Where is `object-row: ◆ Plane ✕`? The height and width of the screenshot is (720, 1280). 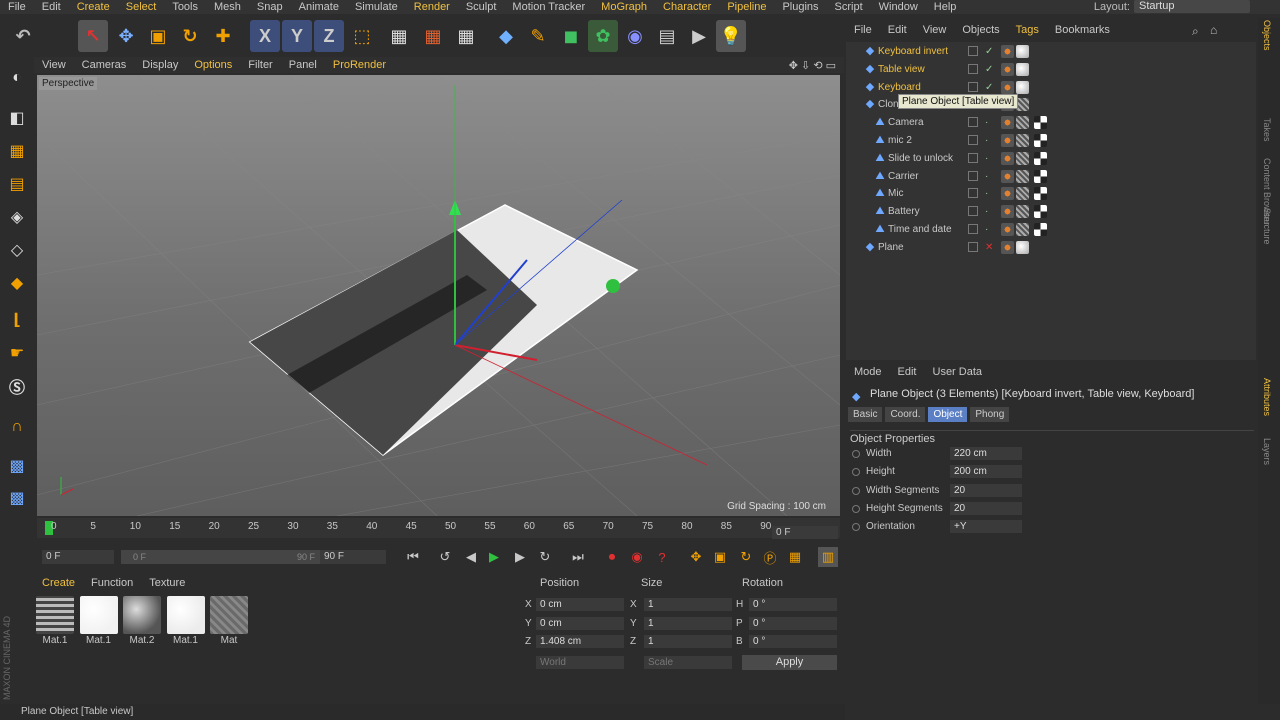 object-row: ◆ Plane ✕ is located at coordinates (1051, 247).